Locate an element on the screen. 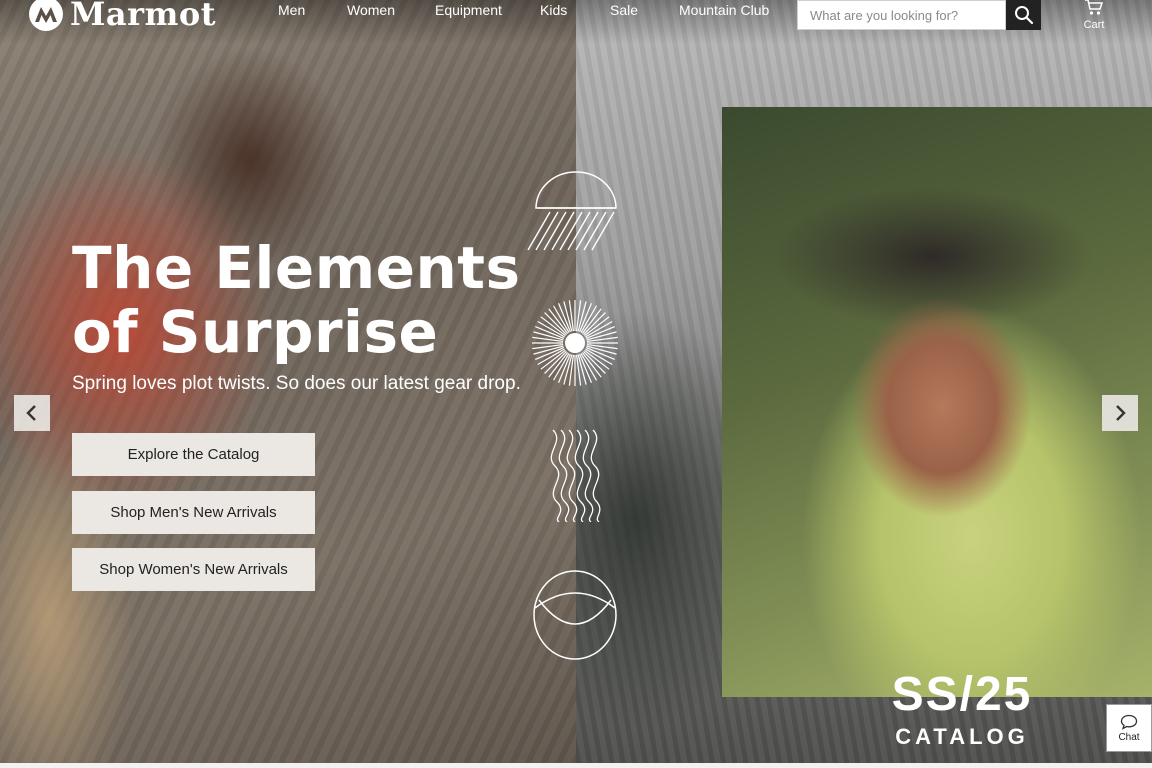  nav-item-kids: Kids is located at coordinates (553, 10).